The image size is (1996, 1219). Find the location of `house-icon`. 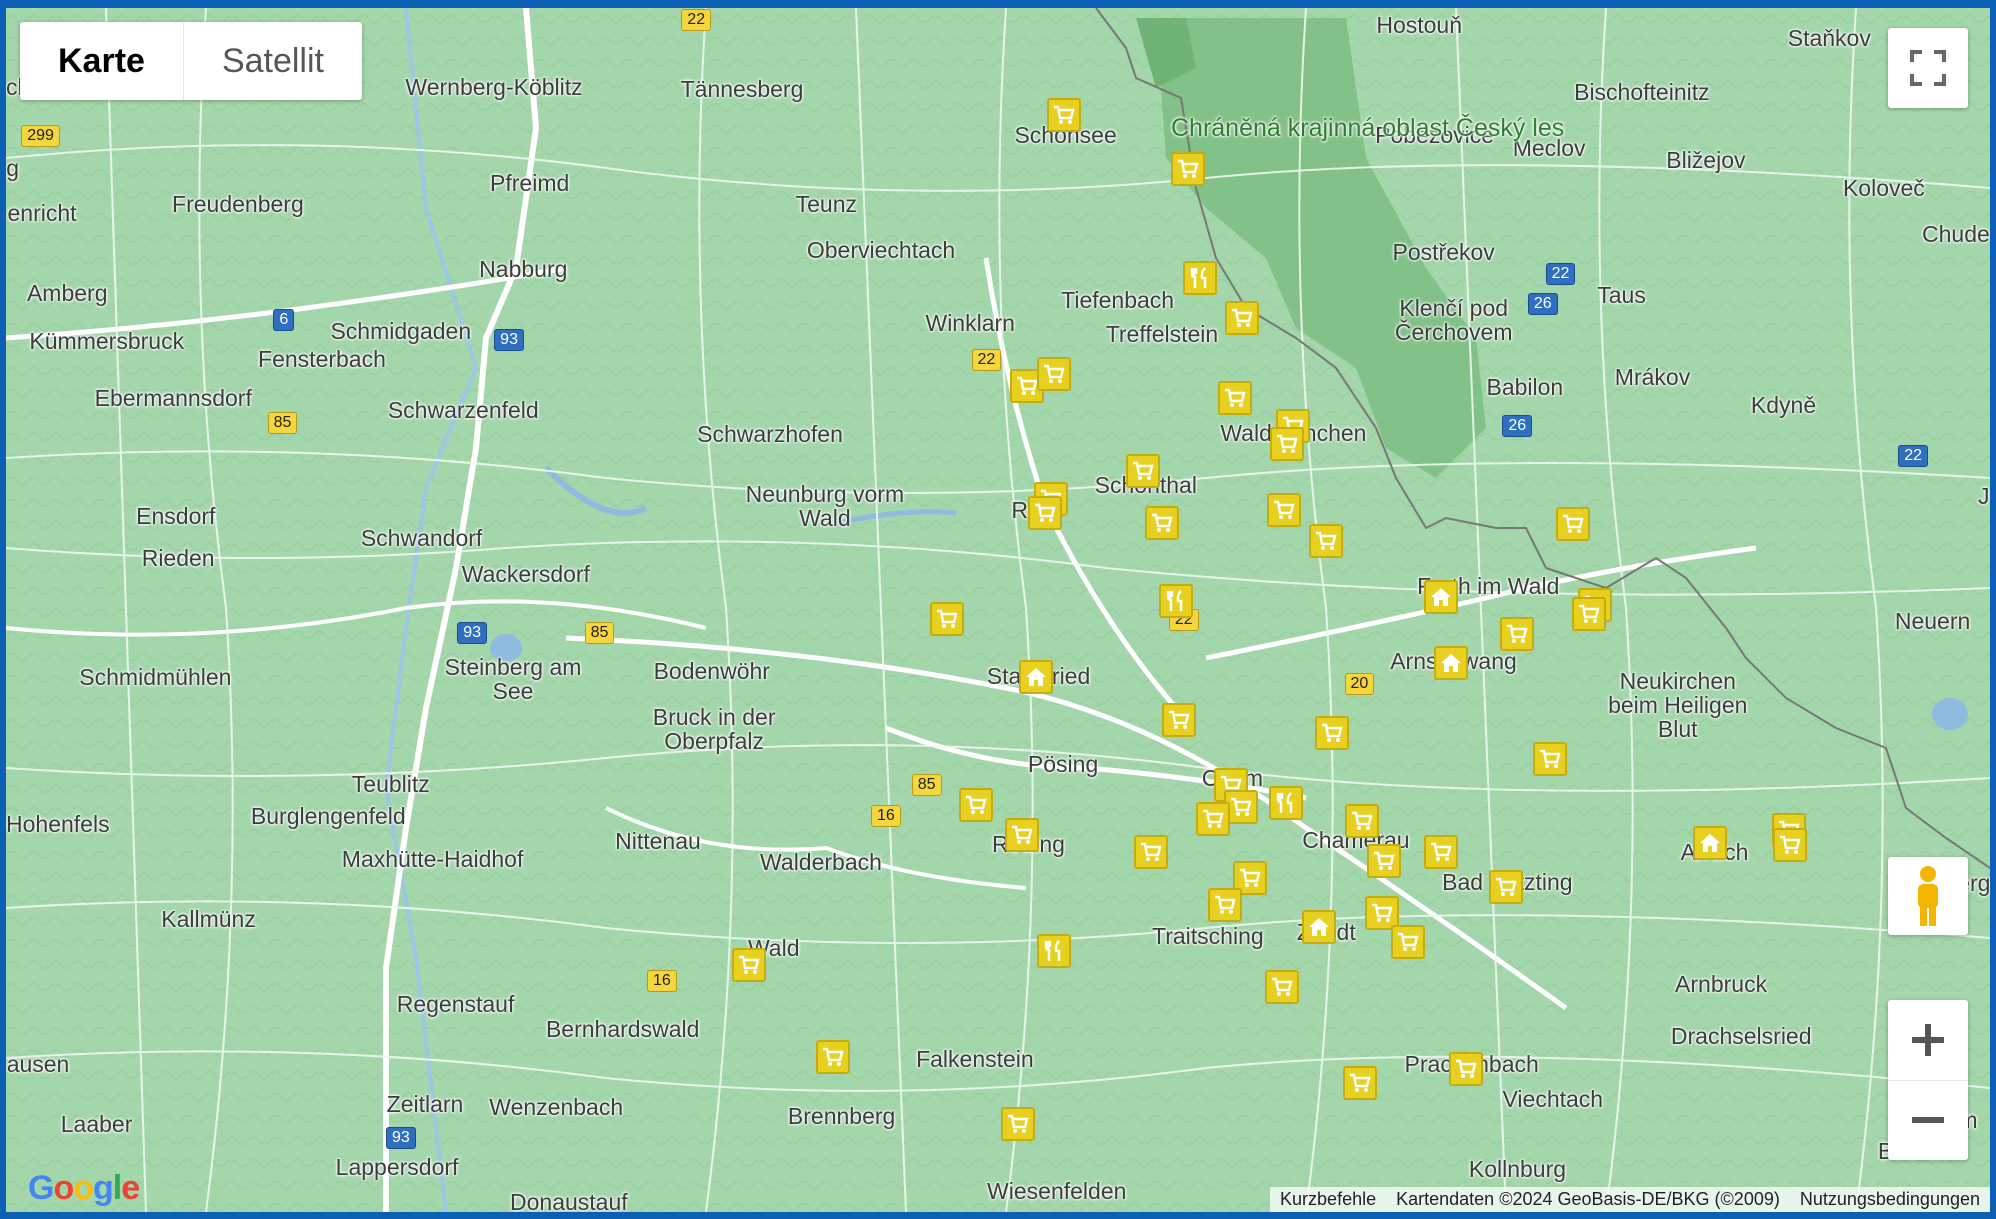

house-icon is located at coordinates (1036, 677).